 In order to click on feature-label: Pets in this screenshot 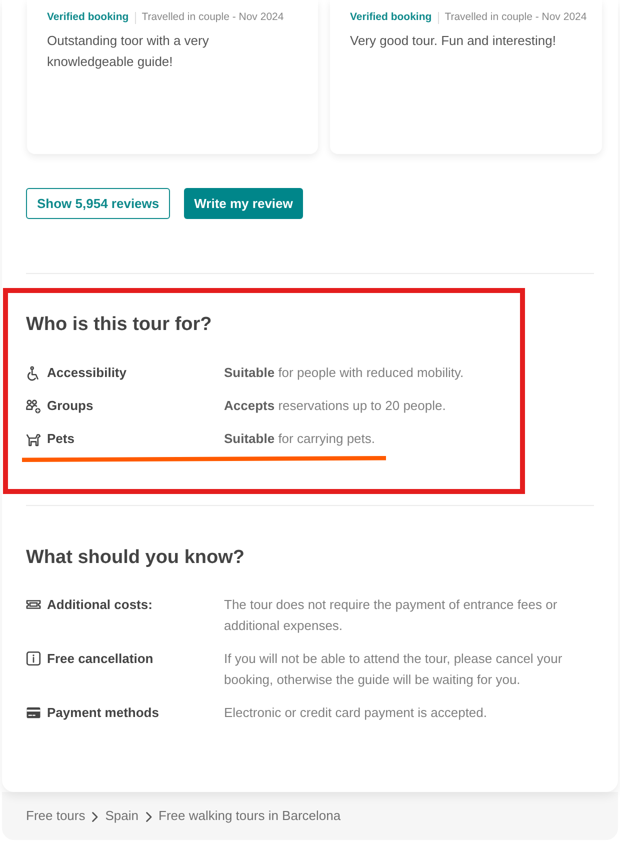, I will do `click(60, 439)`.